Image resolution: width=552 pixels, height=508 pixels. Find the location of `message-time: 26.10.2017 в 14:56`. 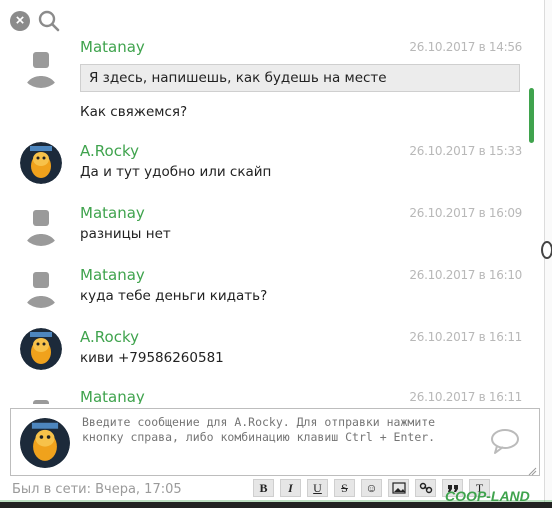

message-time: 26.10.2017 в 14:56 is located at coordinates (465, 47).